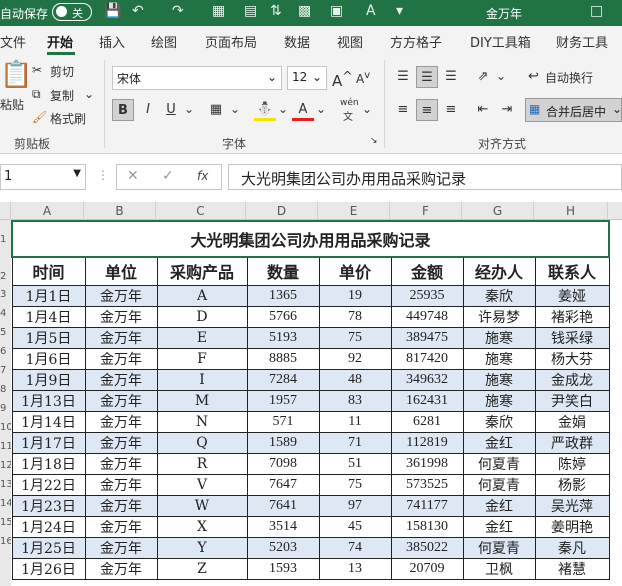 This screenshot has width=622, height=586. What do you see at coordinates (374, 141) in the screenshot?
I see `font-dialog-launcher-icon: ↘` at bounding box center [374, 141].